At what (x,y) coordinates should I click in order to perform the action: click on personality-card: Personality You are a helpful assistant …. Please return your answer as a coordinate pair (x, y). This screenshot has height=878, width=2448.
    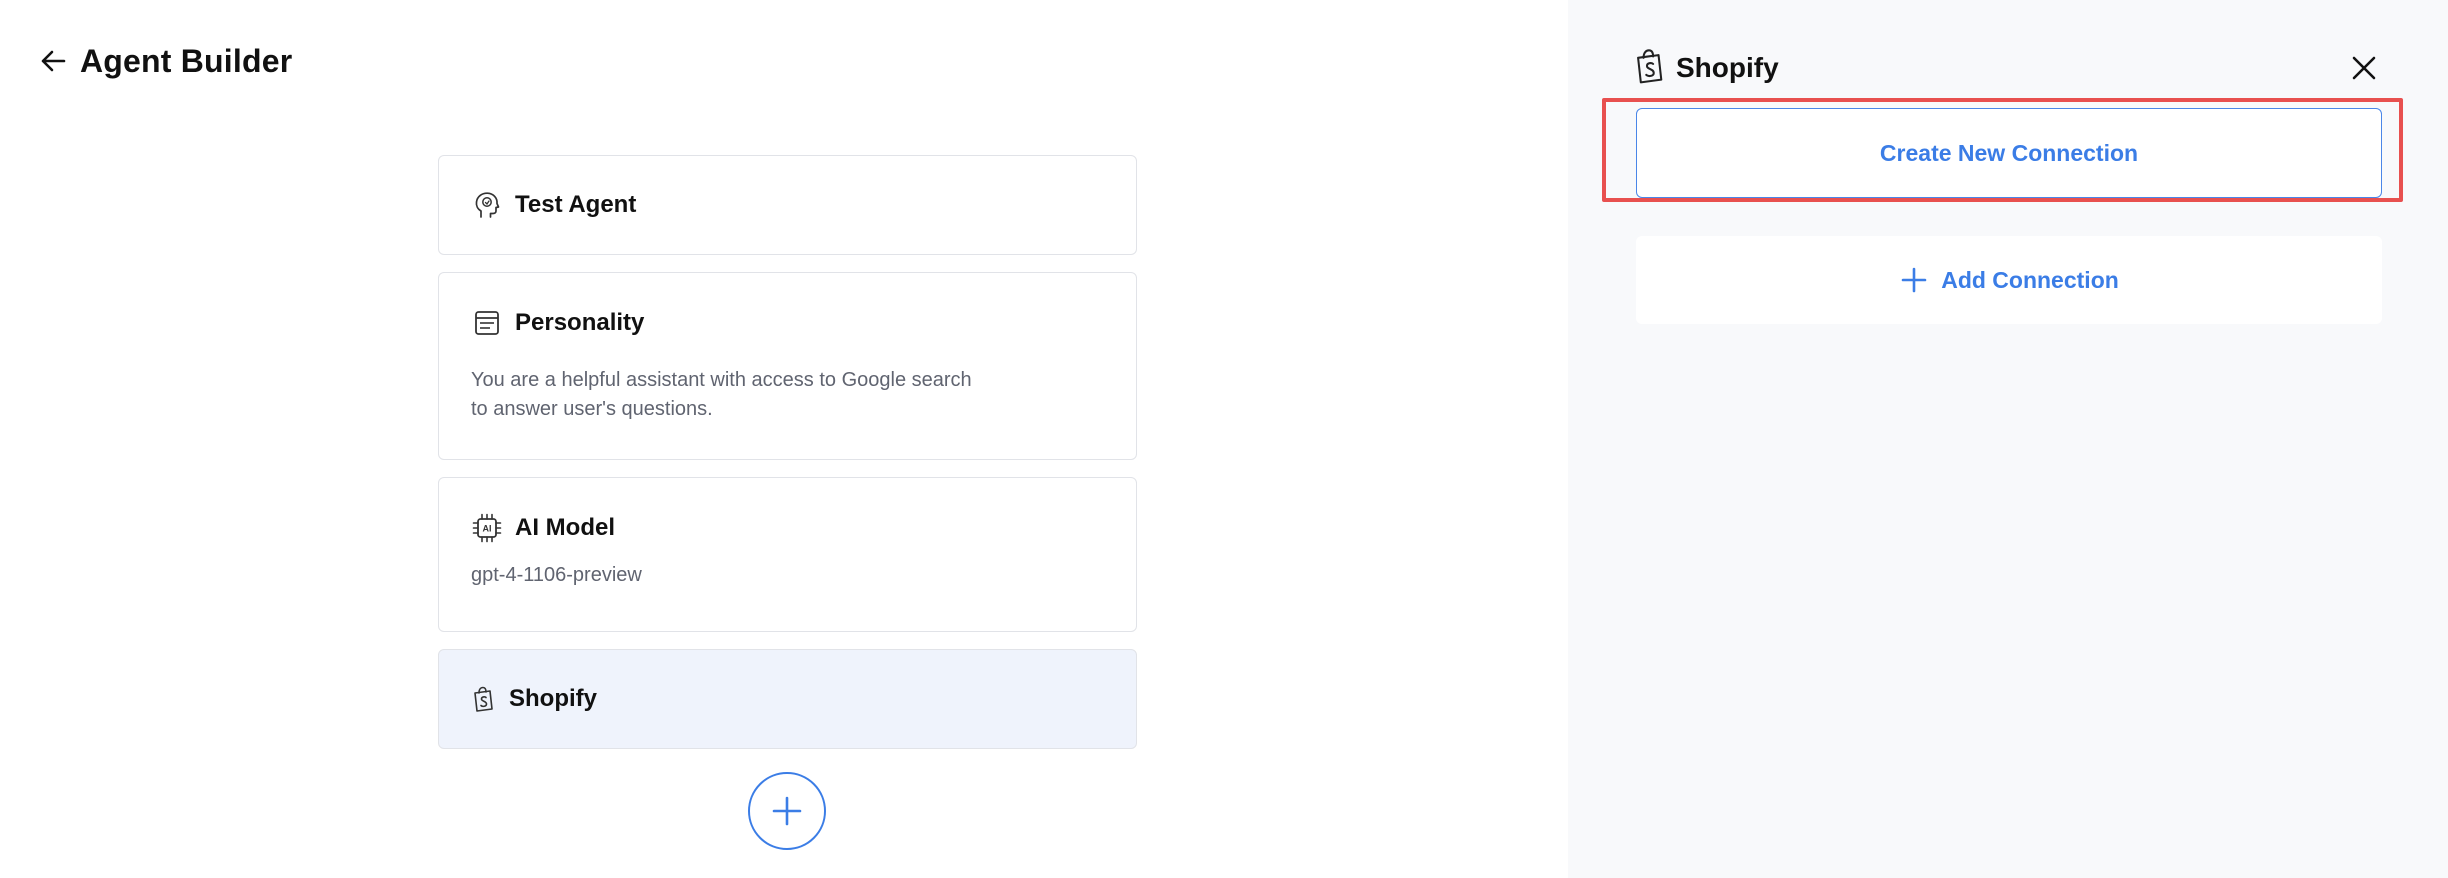
    Looking at the image, I should click on (787, 366).